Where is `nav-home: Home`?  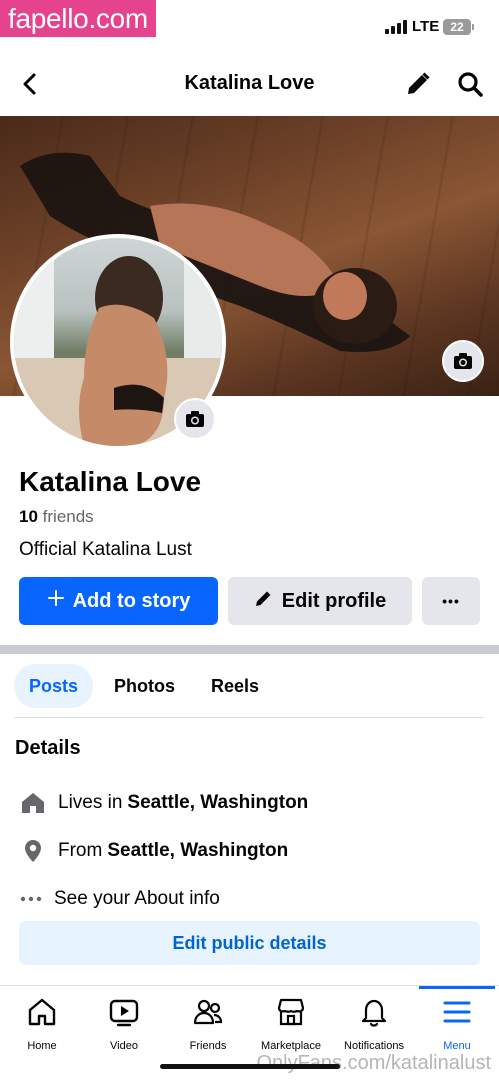 nav-home: Home is located at coordinates (42, 1024).